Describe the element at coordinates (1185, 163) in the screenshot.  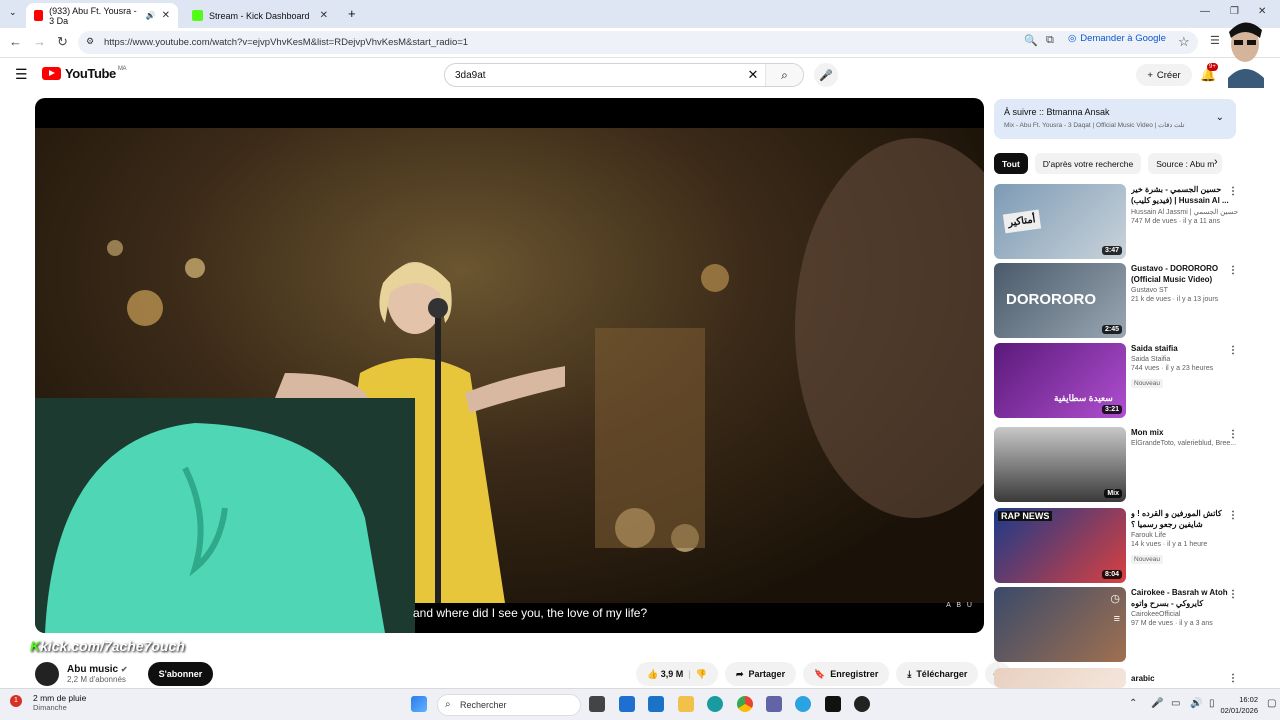
I see `chip-source: Source : Abu m` at that location.